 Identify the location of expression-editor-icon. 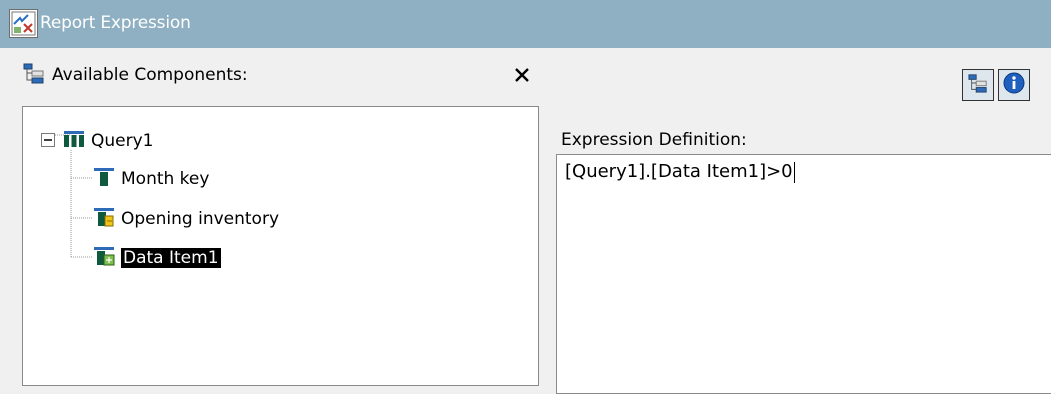
(23, 23).